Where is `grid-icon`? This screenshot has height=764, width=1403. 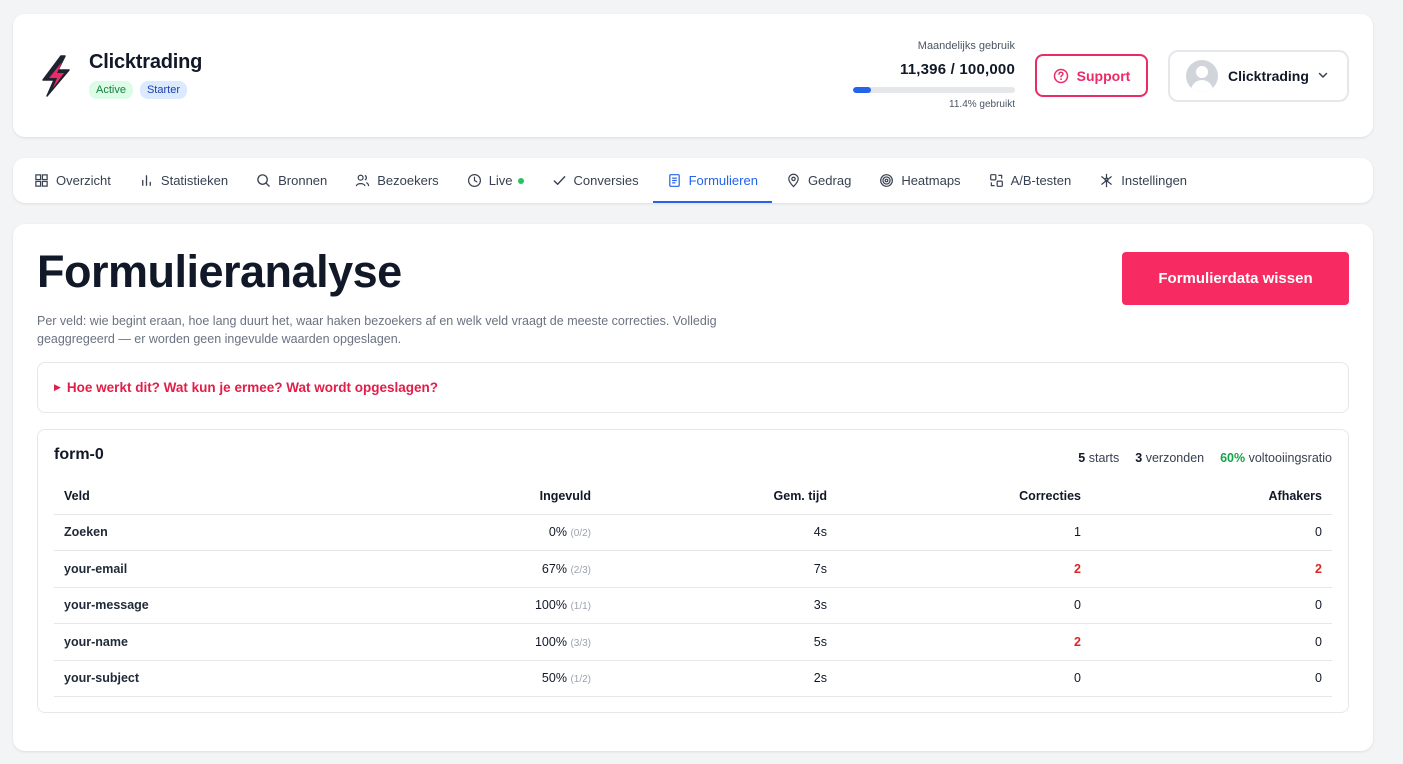
grid-icon is located at coordinates (41, 180).